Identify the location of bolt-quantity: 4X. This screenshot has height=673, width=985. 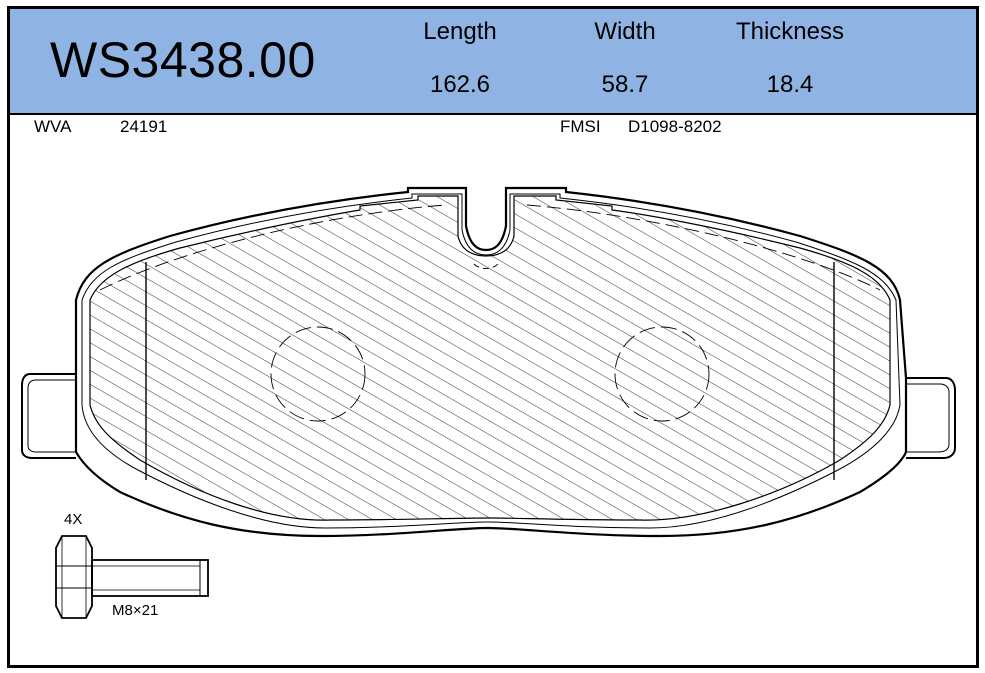
(73, 519).